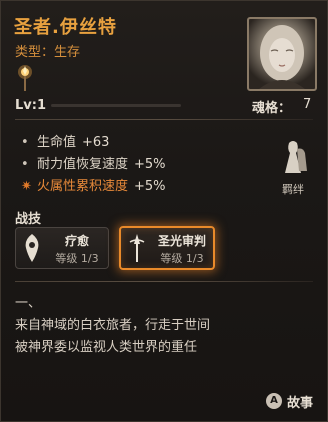  I want to click on lore-description: 一、 来自神域的白衣旅者，行走于世间 被神界委以监视人类世界的重任, so click(112, 326).